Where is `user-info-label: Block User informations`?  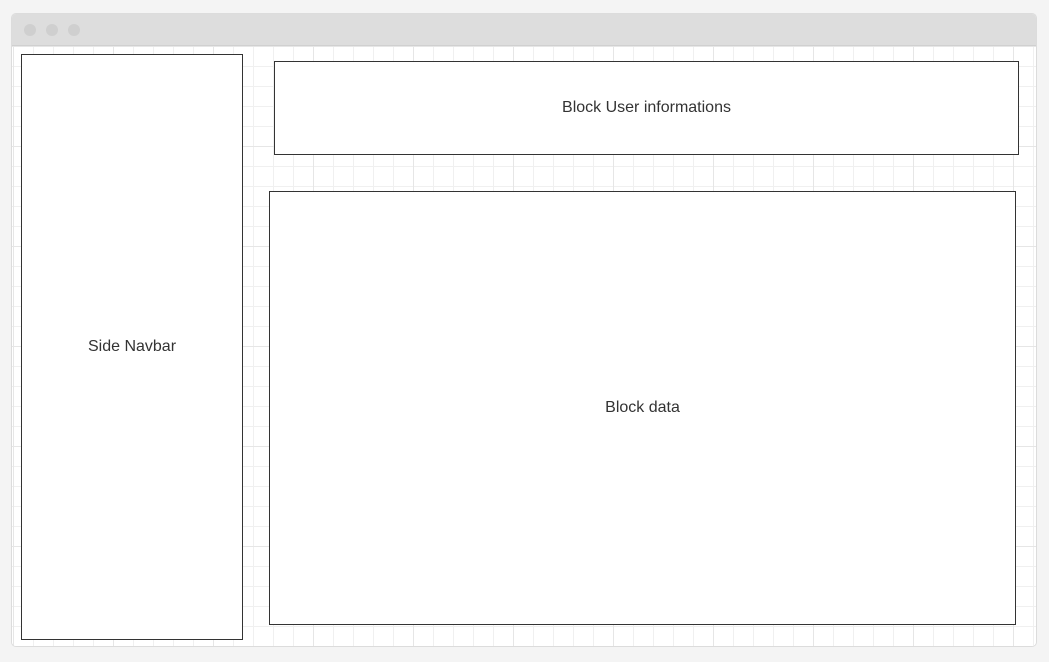
user-info-label: Block User informations is located at coordinates (646, 107).